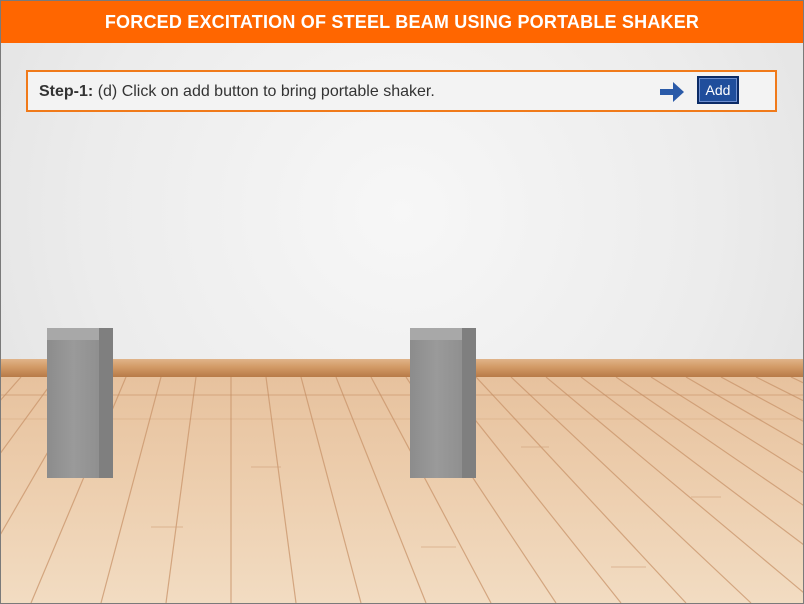  I want to click on arrow-right-icon, so click(672, 92).